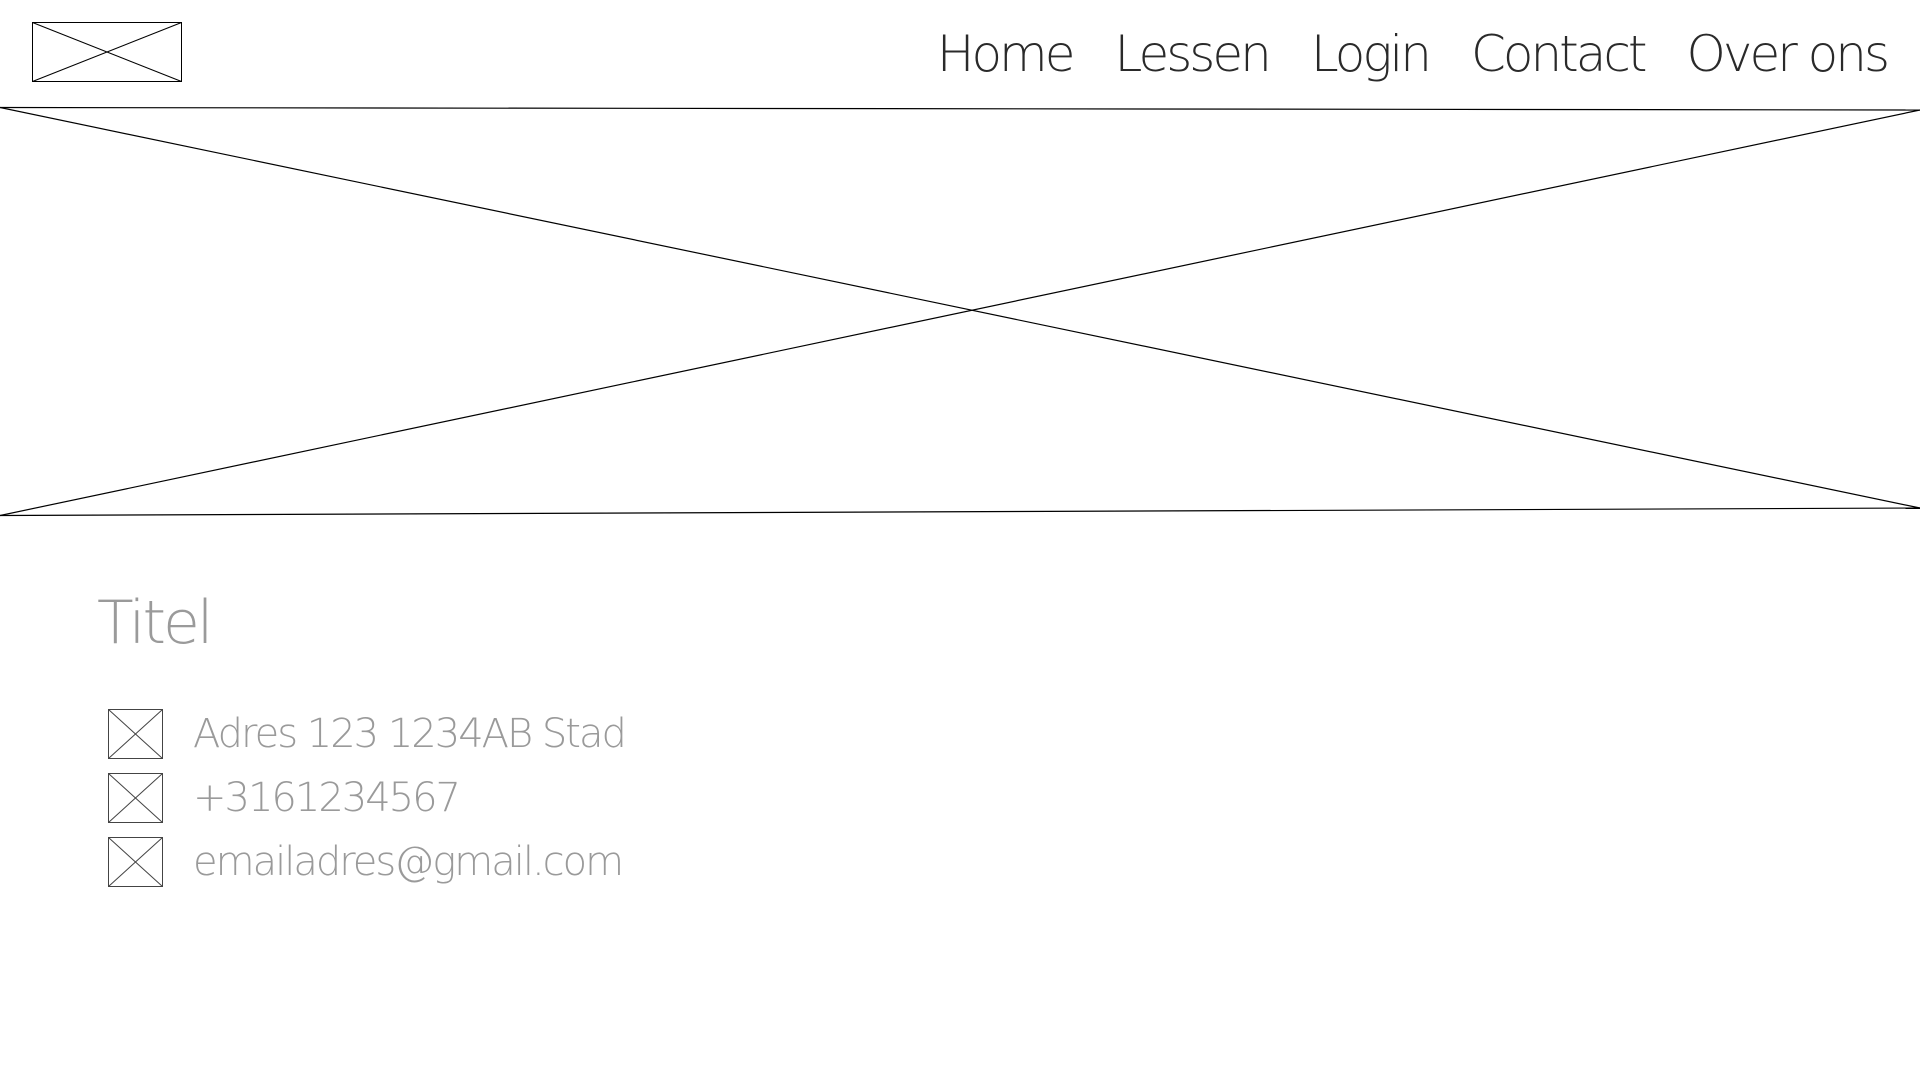 Image resolution: width=1920 pixels, height=1080 pixels. Describe the element at coordinates (410, 734) in the screenshot. I see `contact-address-text: Adres 123 1234AB Stad` at that location.